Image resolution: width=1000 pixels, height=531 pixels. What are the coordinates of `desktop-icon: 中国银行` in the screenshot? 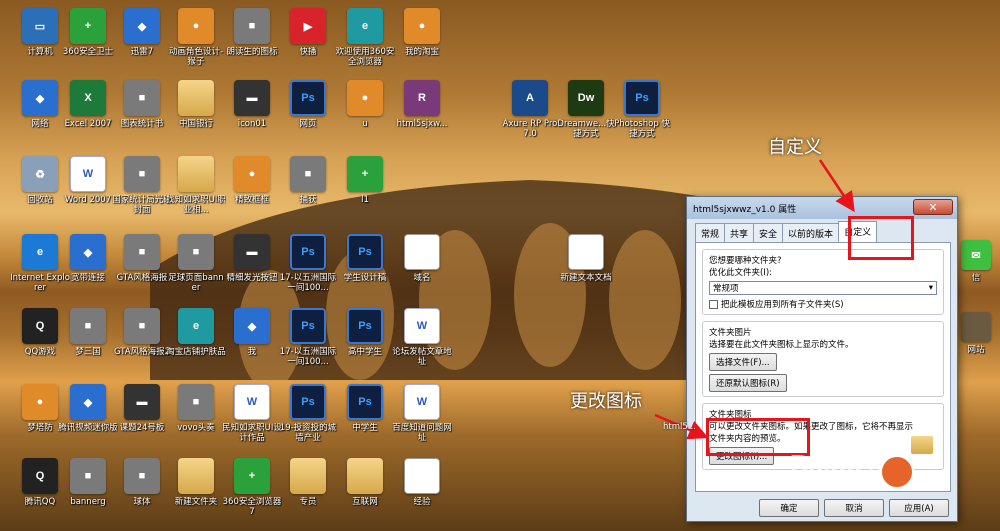 It's located at (196, 117).